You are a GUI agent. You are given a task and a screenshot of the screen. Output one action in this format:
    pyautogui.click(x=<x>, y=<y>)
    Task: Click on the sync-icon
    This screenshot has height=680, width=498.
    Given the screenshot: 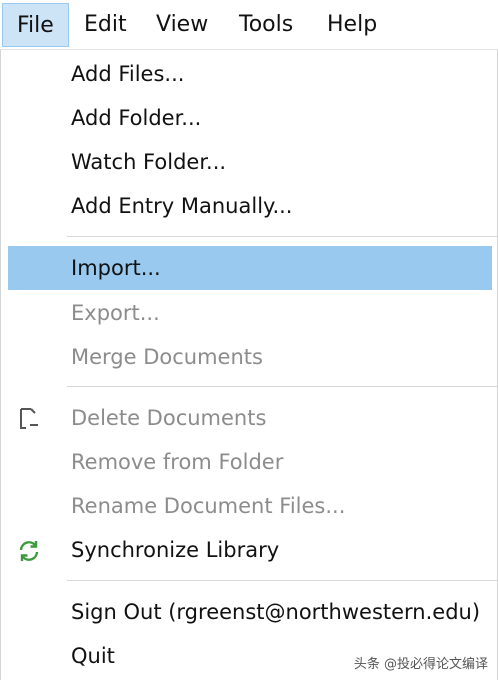 What is the action you would take?
    pyautogui.click(x=29, y=551)
    